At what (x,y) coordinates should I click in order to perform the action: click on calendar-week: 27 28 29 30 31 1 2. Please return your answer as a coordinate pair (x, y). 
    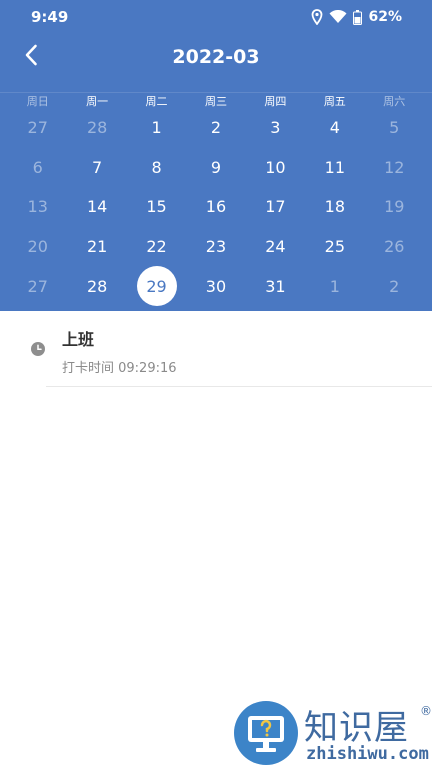
    Looking at the image, I should click on (216, 286).